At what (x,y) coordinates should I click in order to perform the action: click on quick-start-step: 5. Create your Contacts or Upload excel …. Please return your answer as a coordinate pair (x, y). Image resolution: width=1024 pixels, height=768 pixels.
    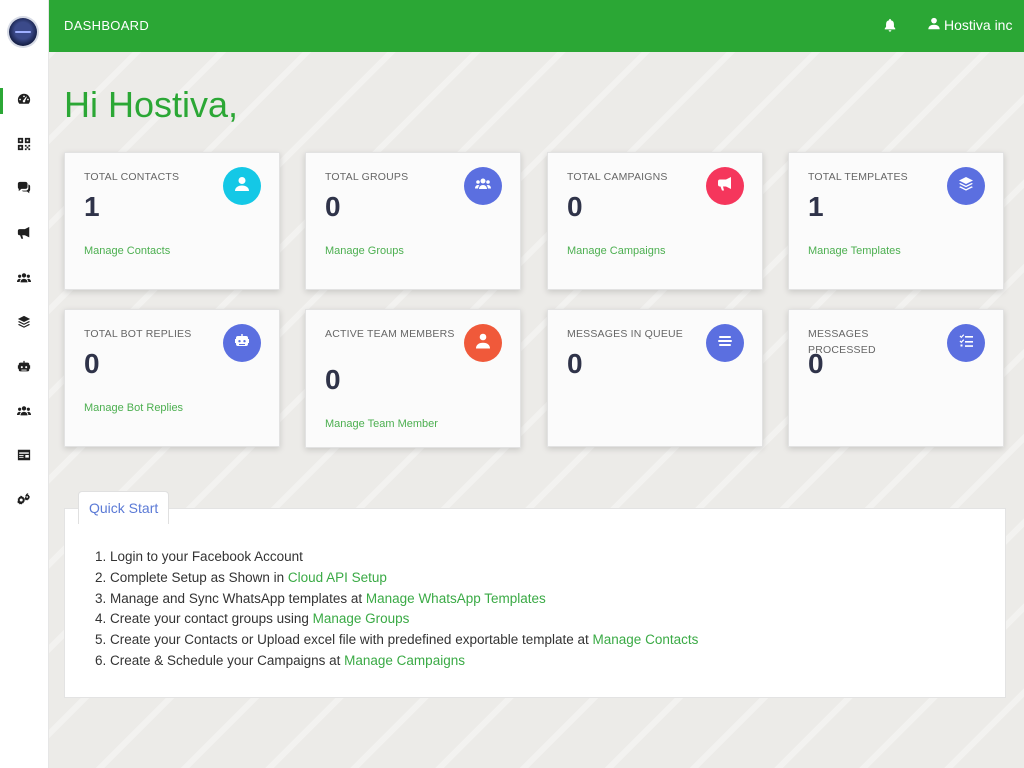
    Looking at the image, I should click on (397, 640).